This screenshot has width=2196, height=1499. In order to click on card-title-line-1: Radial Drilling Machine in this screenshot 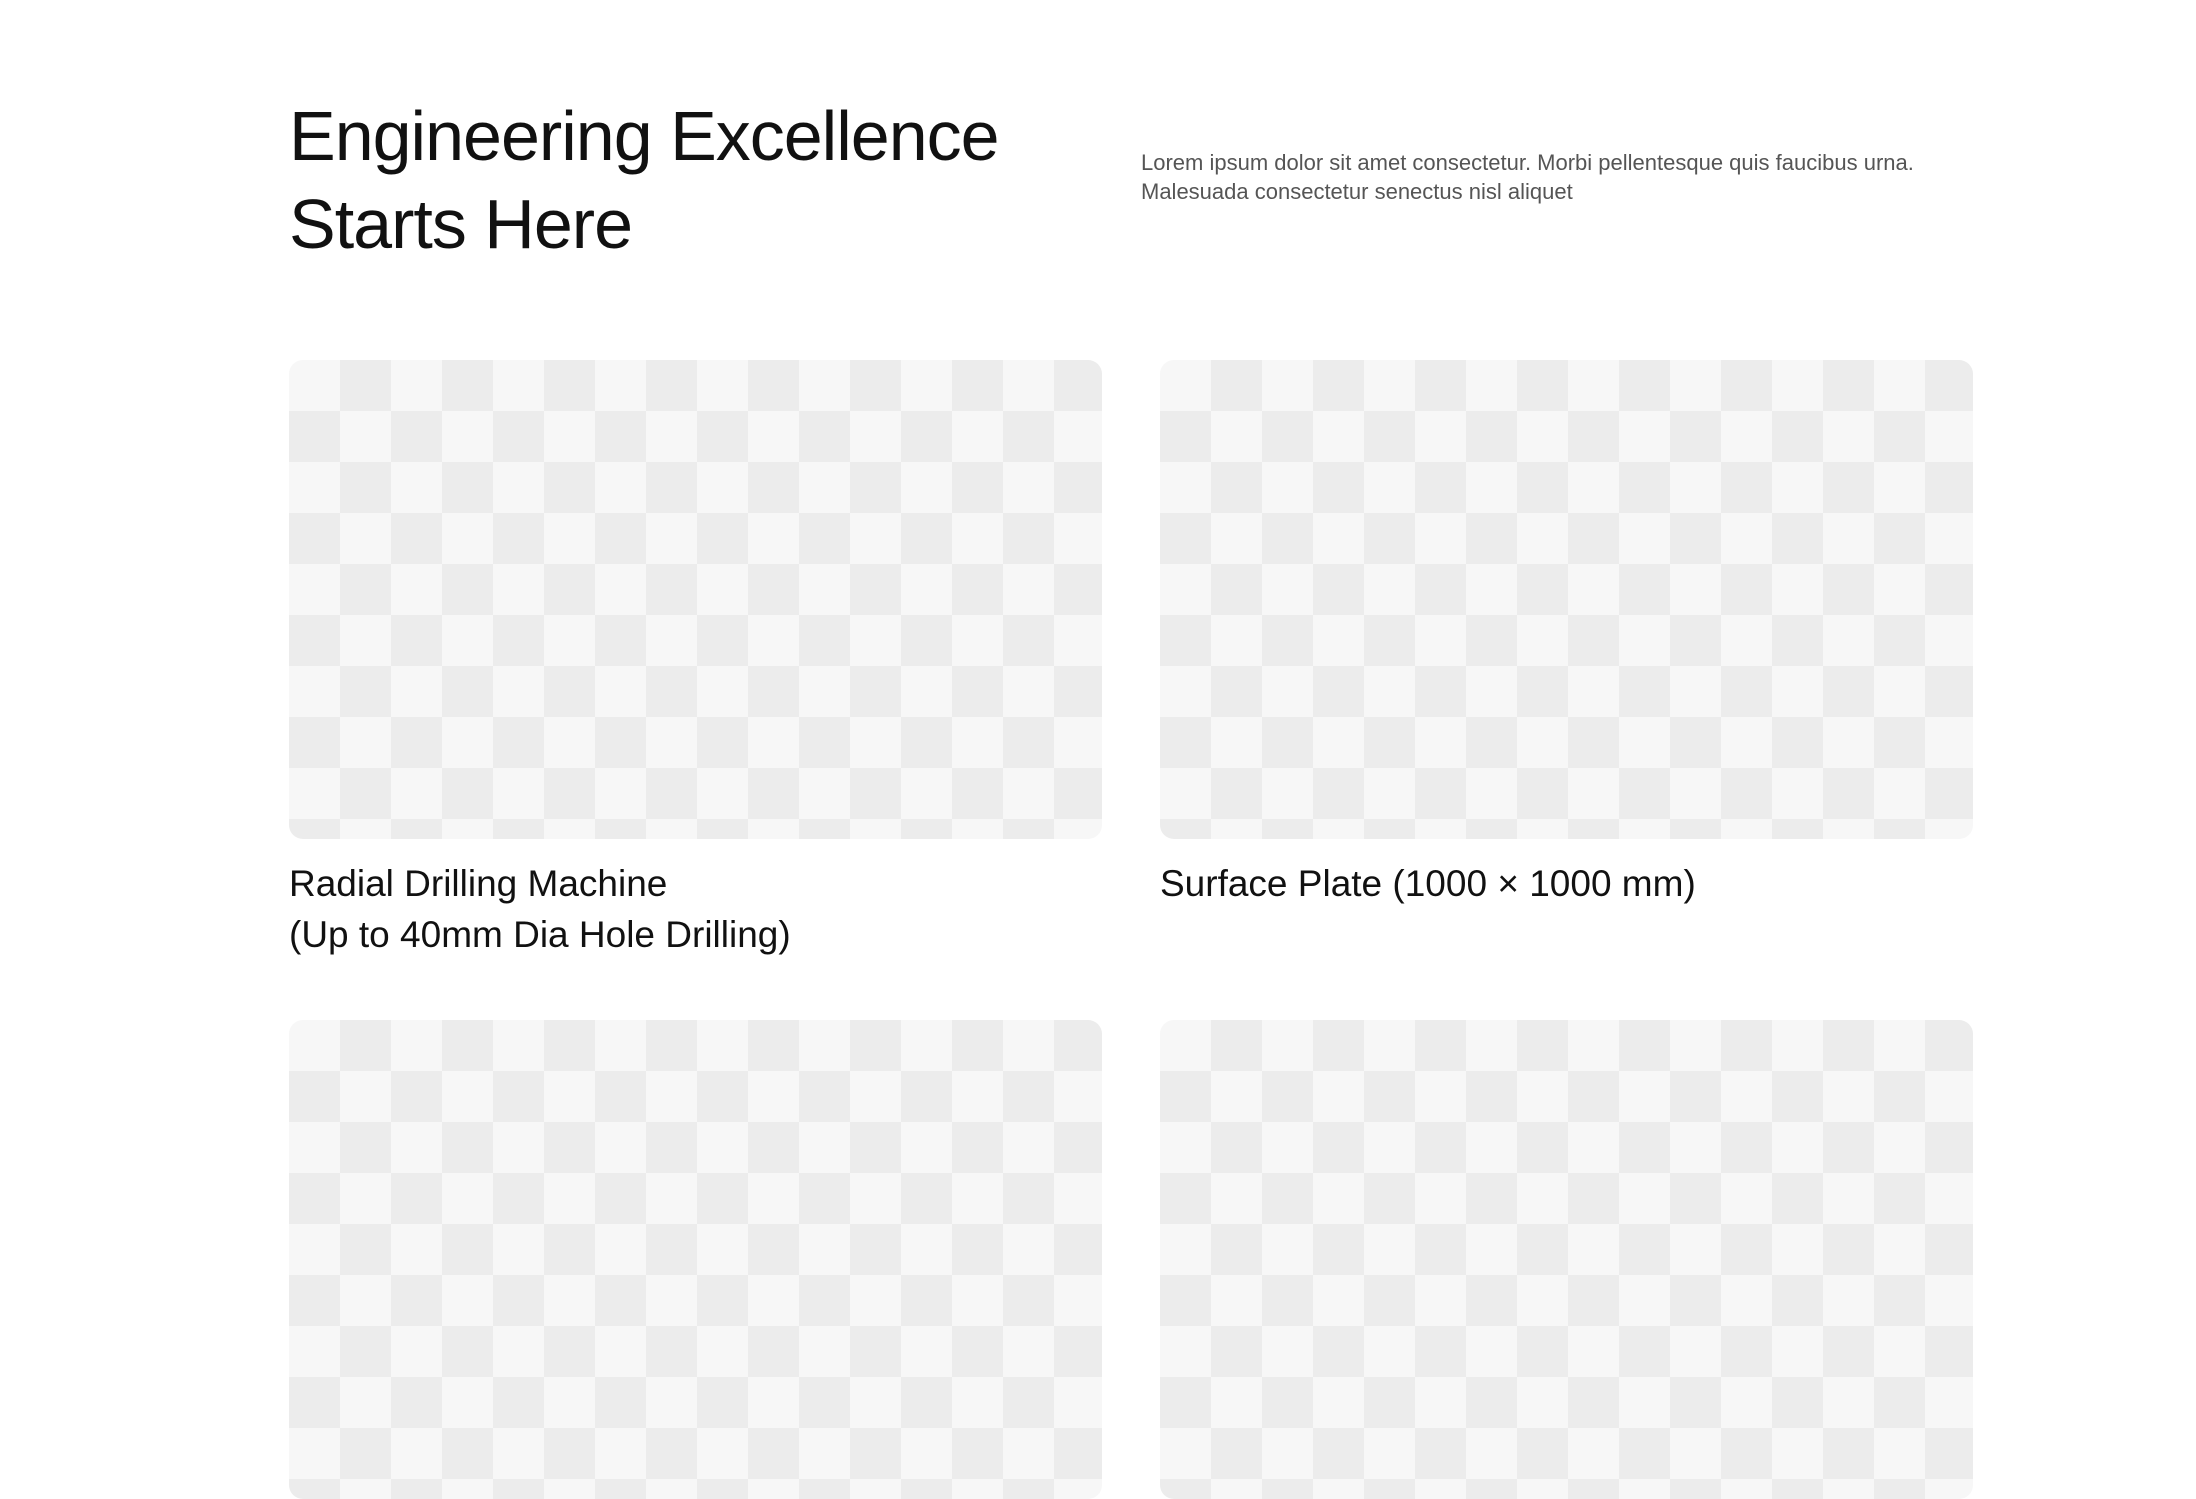, I will do `click(478, 883)`.